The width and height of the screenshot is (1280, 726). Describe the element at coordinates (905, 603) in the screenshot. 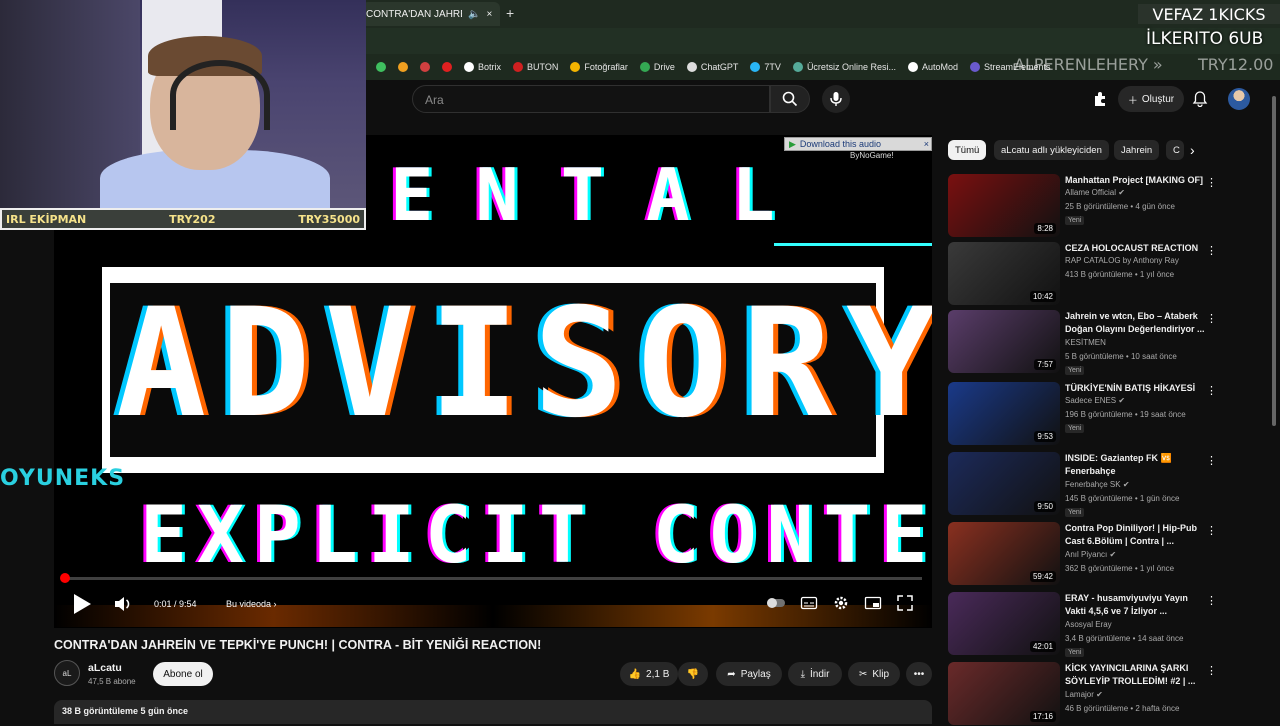

I see `fullscreen-icon` at that location.